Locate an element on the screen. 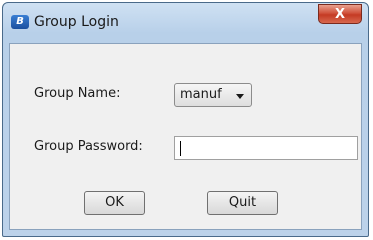  chevron-down-icon is located at coordinates (240, 96).